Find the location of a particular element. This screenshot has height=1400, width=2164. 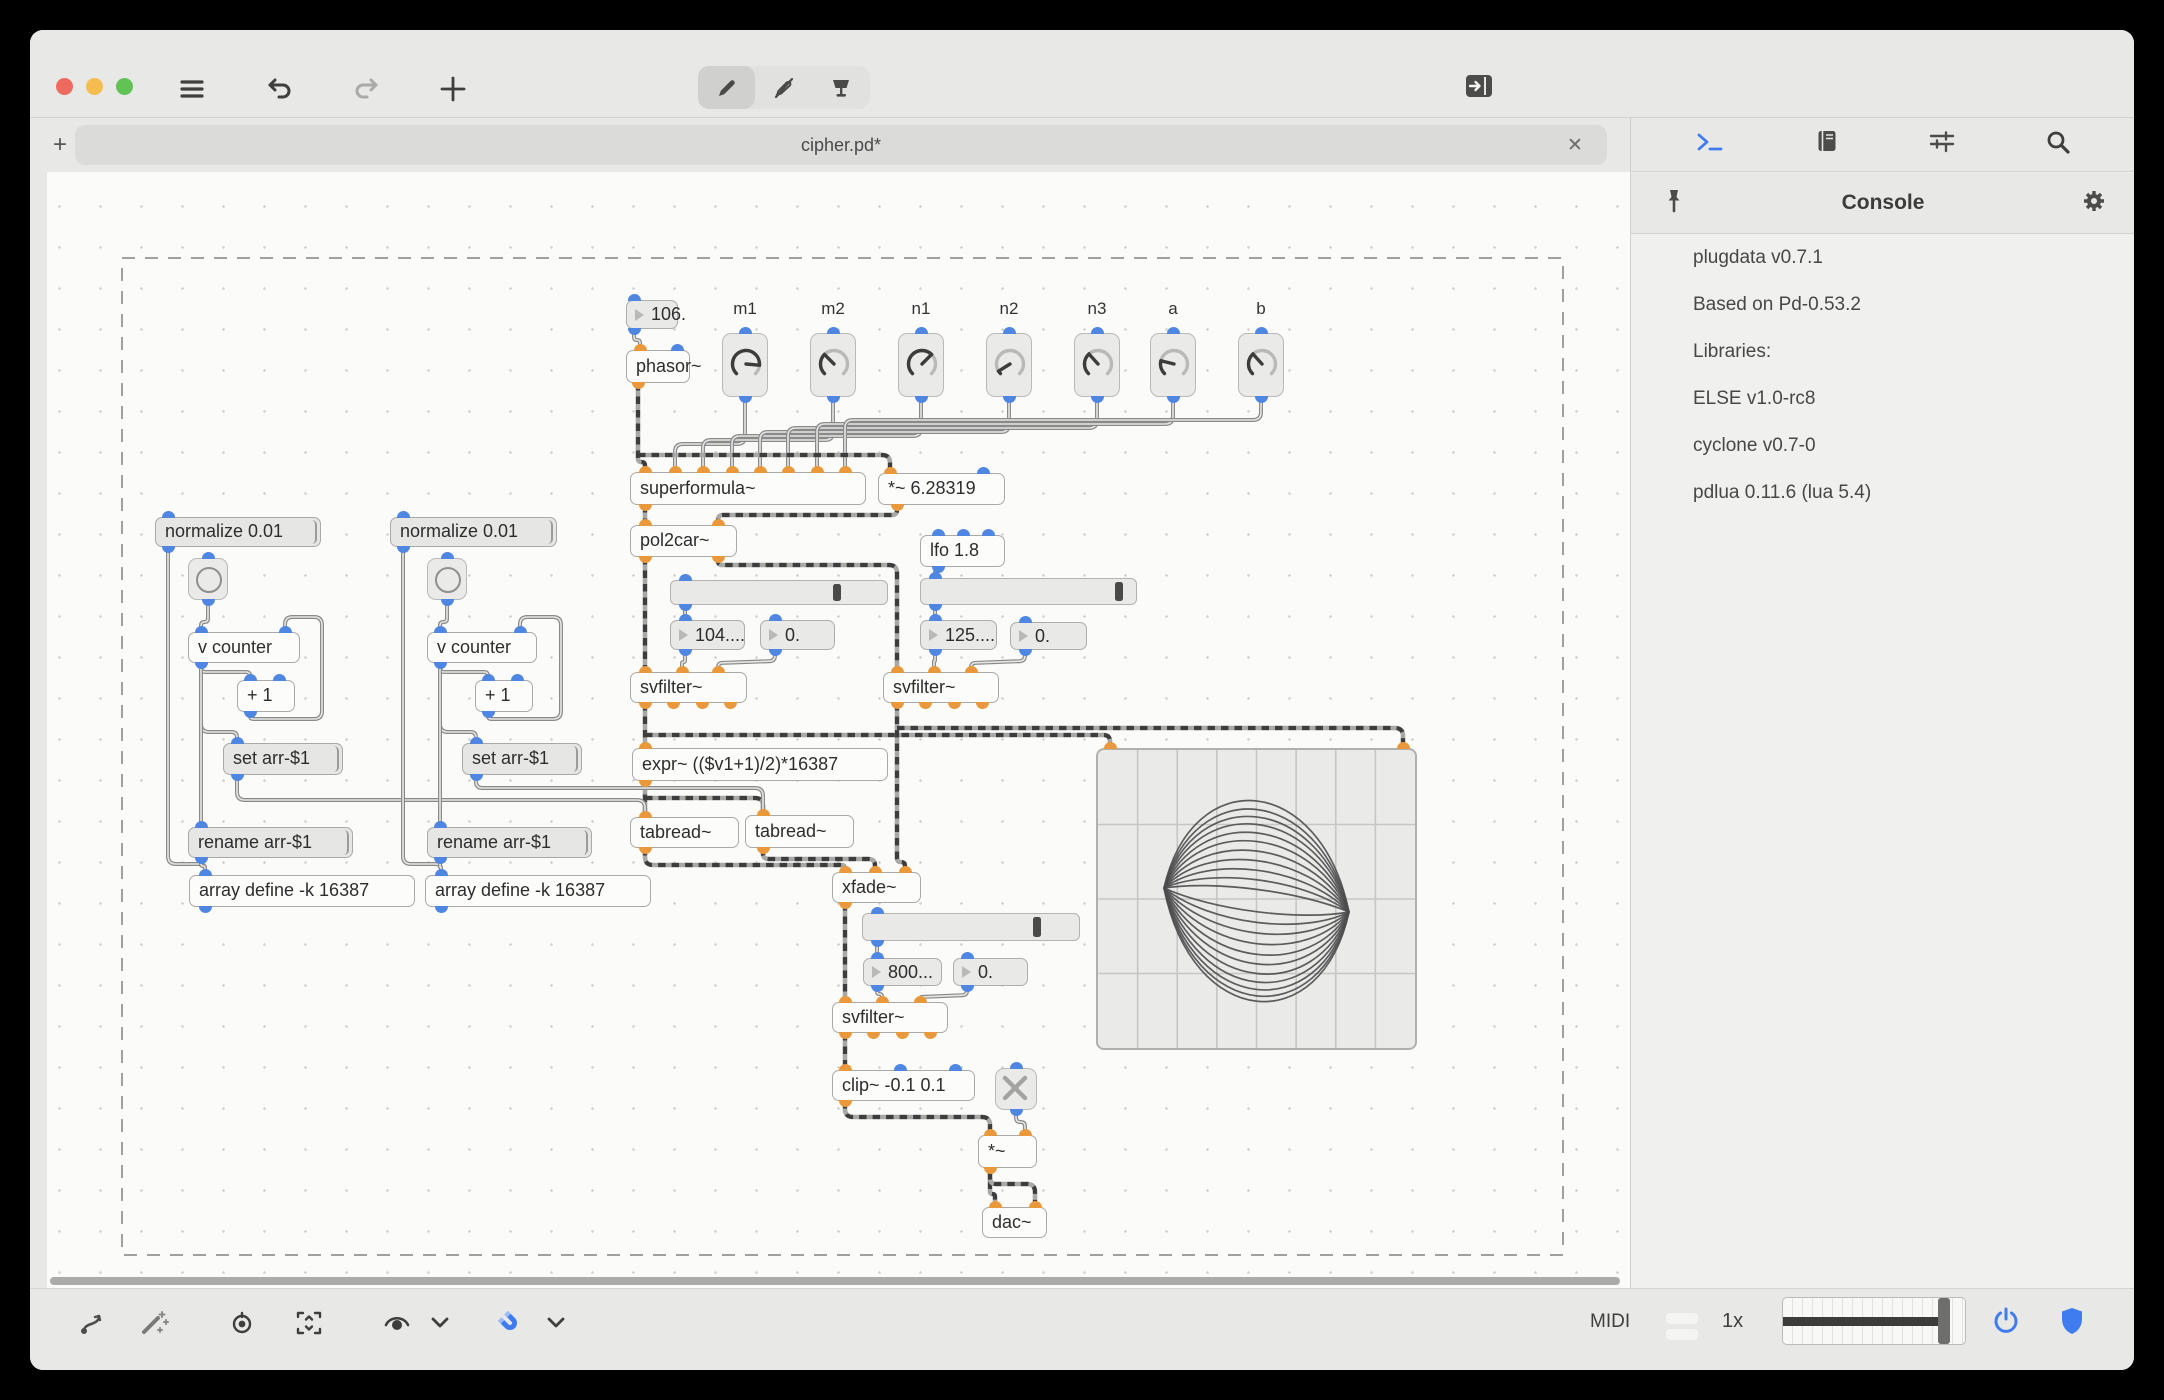

presentation-mode-button is located at coordinates (841, 87).